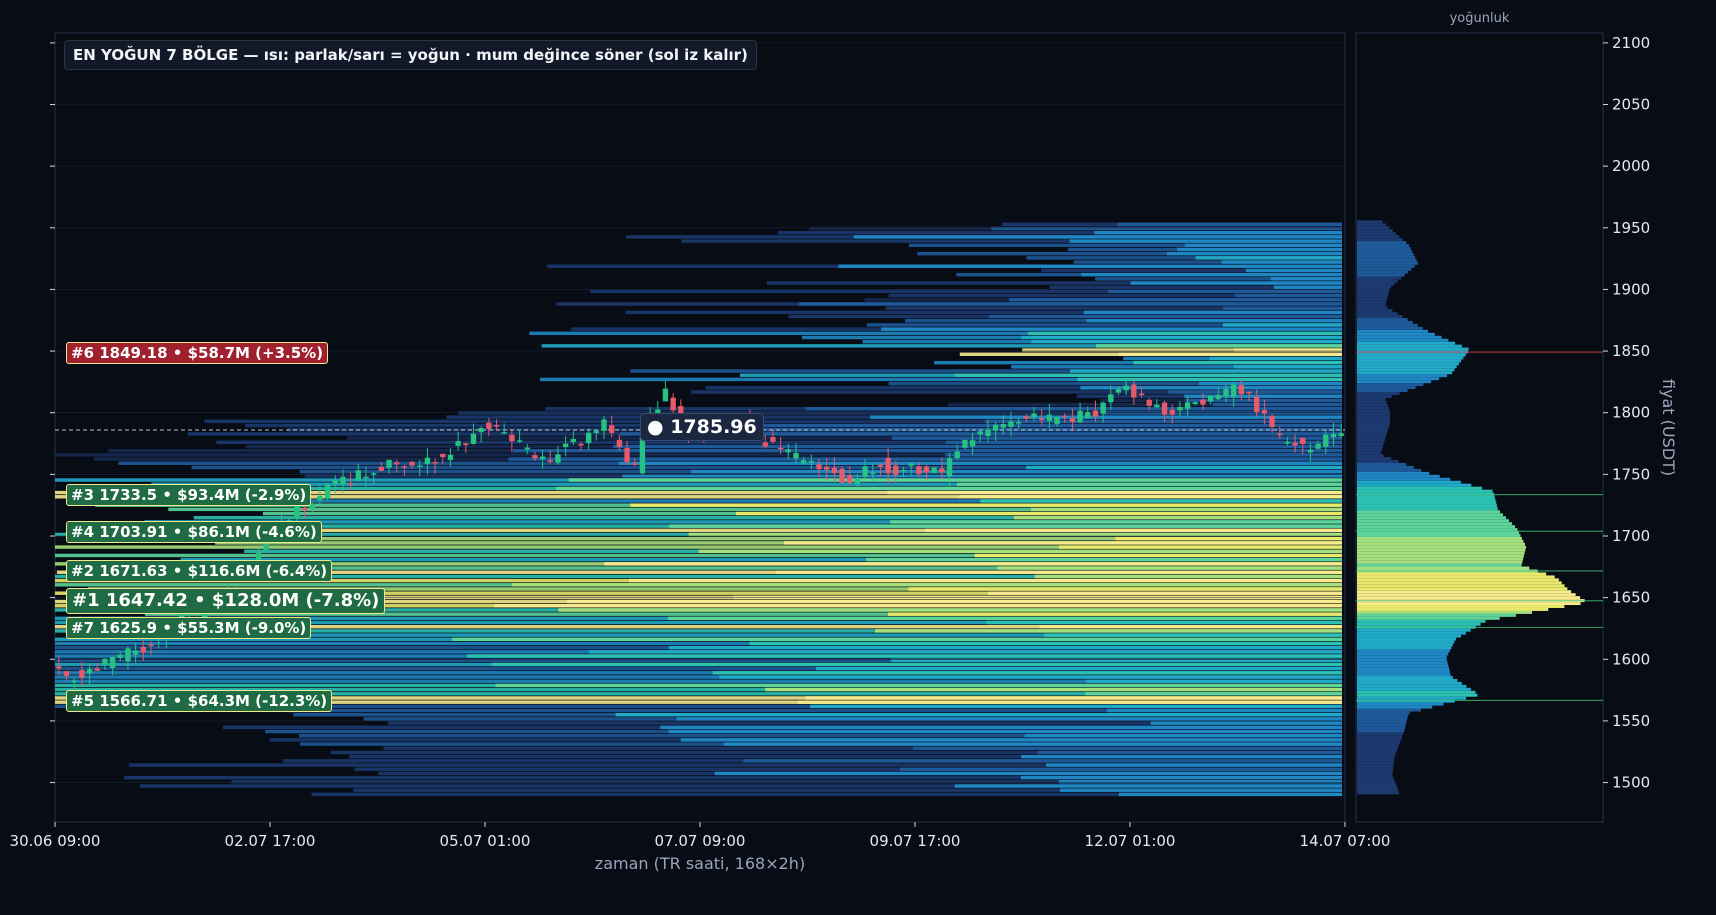 This screenshot has width=1716, height=915. Describe the element at coordinates (1668, 427) in the screenshot. I see `y-axis-title: fiyat (USDT)` at that location.